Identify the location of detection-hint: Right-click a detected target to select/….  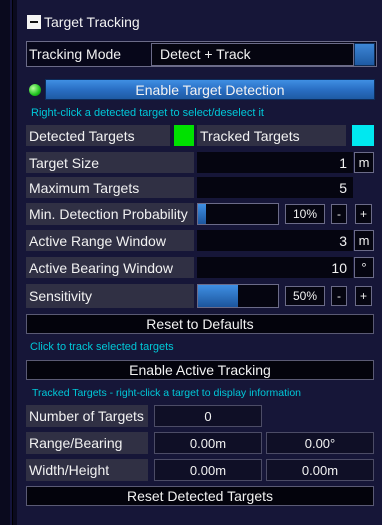
(147, 113).